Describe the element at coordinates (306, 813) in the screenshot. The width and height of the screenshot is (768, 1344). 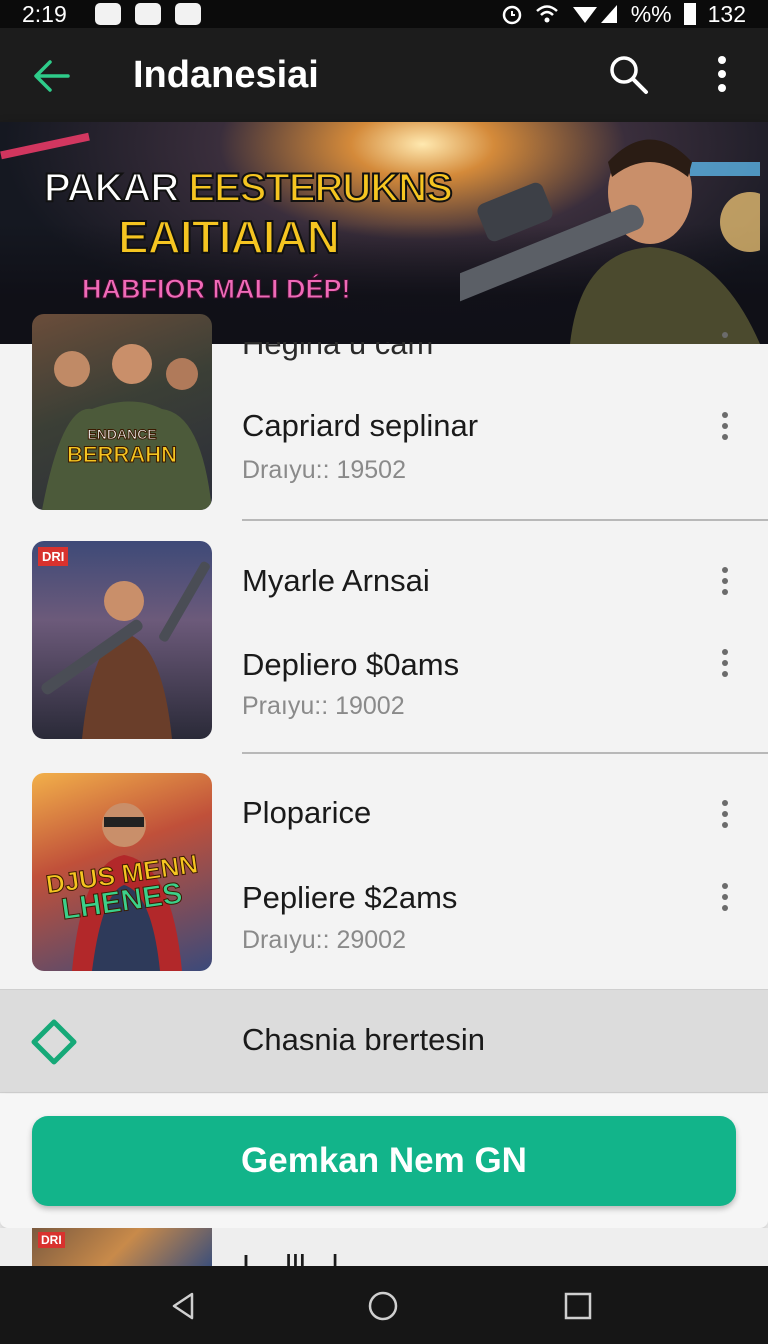
I see `item-title: Ploparice` at that location.